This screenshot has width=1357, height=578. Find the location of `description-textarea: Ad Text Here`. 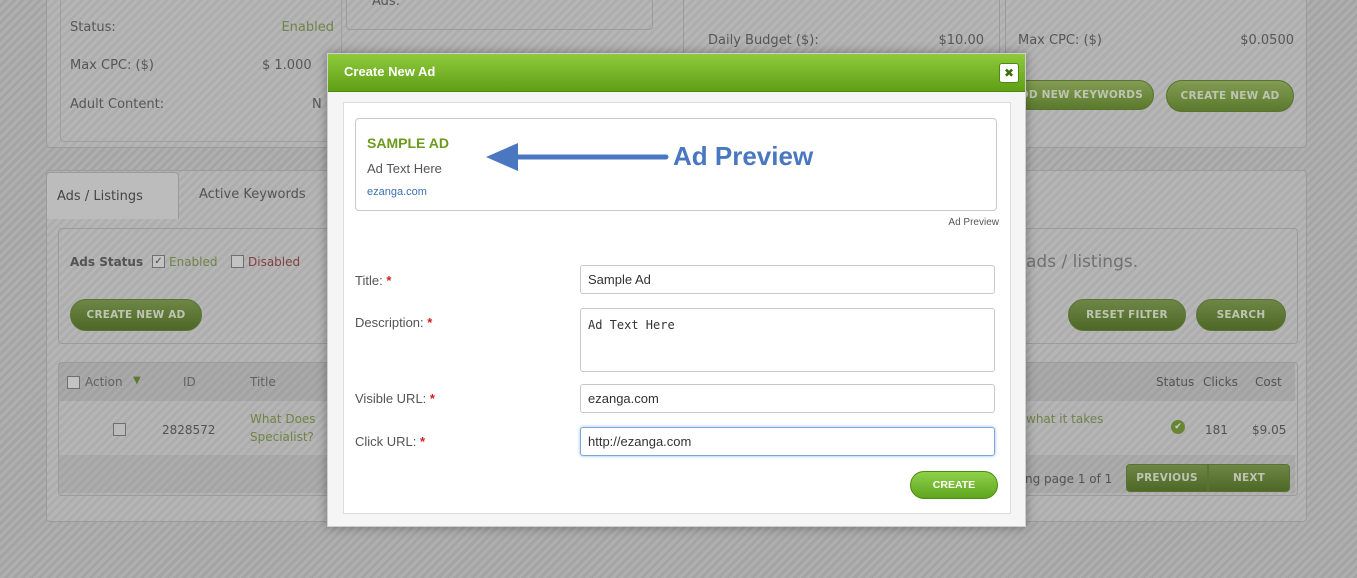

description-textarea: Ad Text Here is located at coordinates (787, 340).